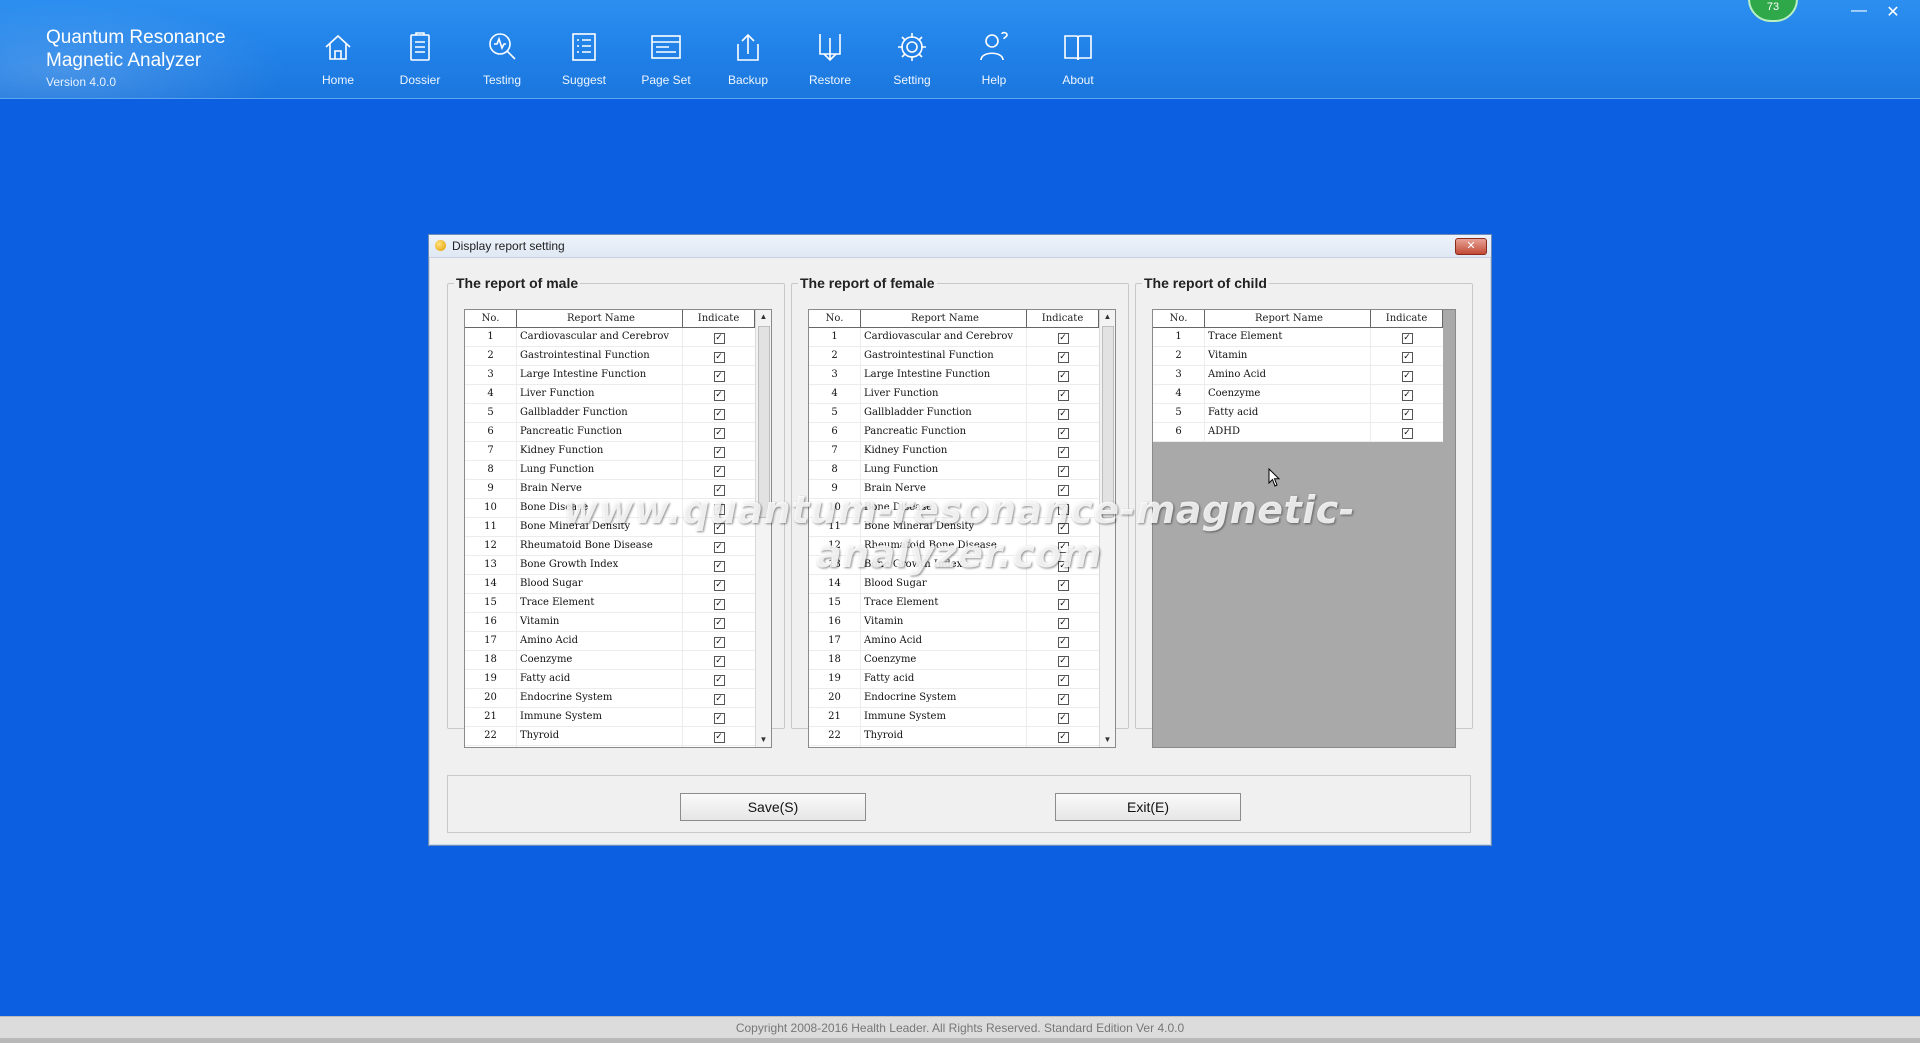 This screenshot has width=1920, height=1043. Describe the element at coordinates (994, 57) in the screenshot. I see `nav-help-button: Help` at that location.